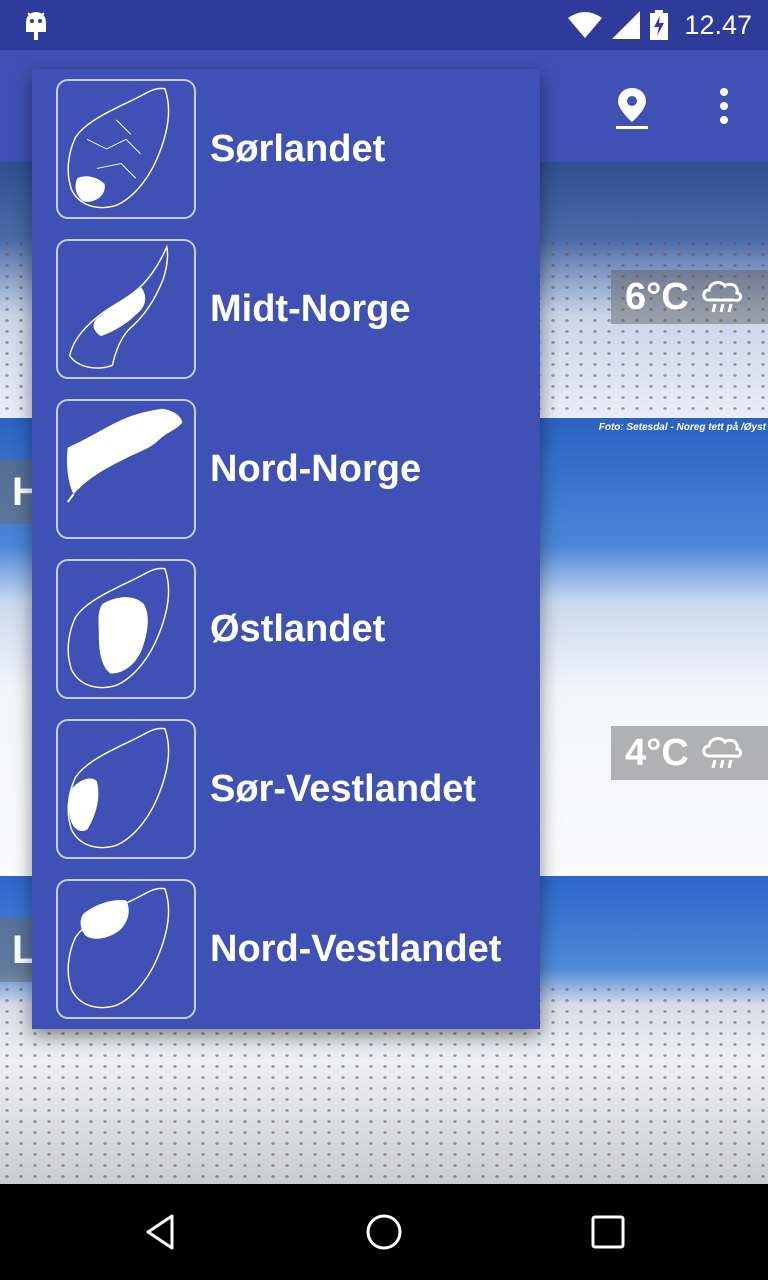 The height and width of the screenshot is (1280, 768). I want to click on norway-map-ostlandet-icon, so click(126, 629).